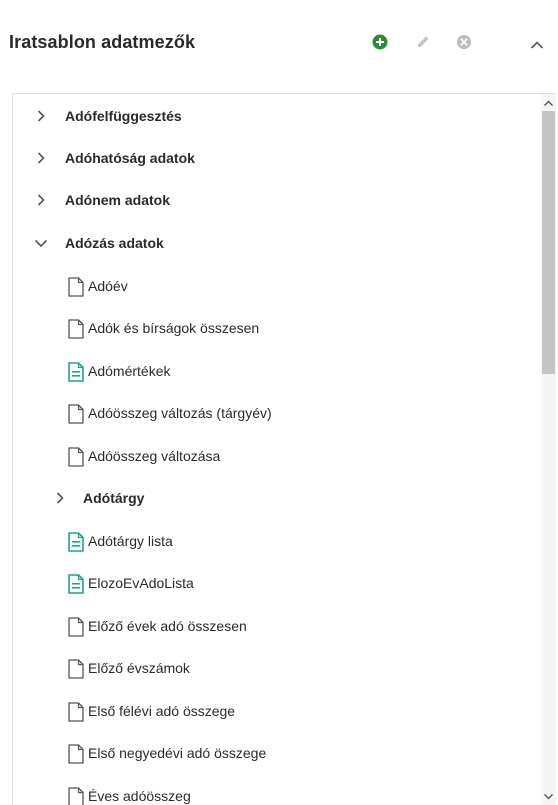 Image resolution: width=558 pixels, height=805 pixels. I want to click on tree-field-adoev: Adóév, so click(98, 286).